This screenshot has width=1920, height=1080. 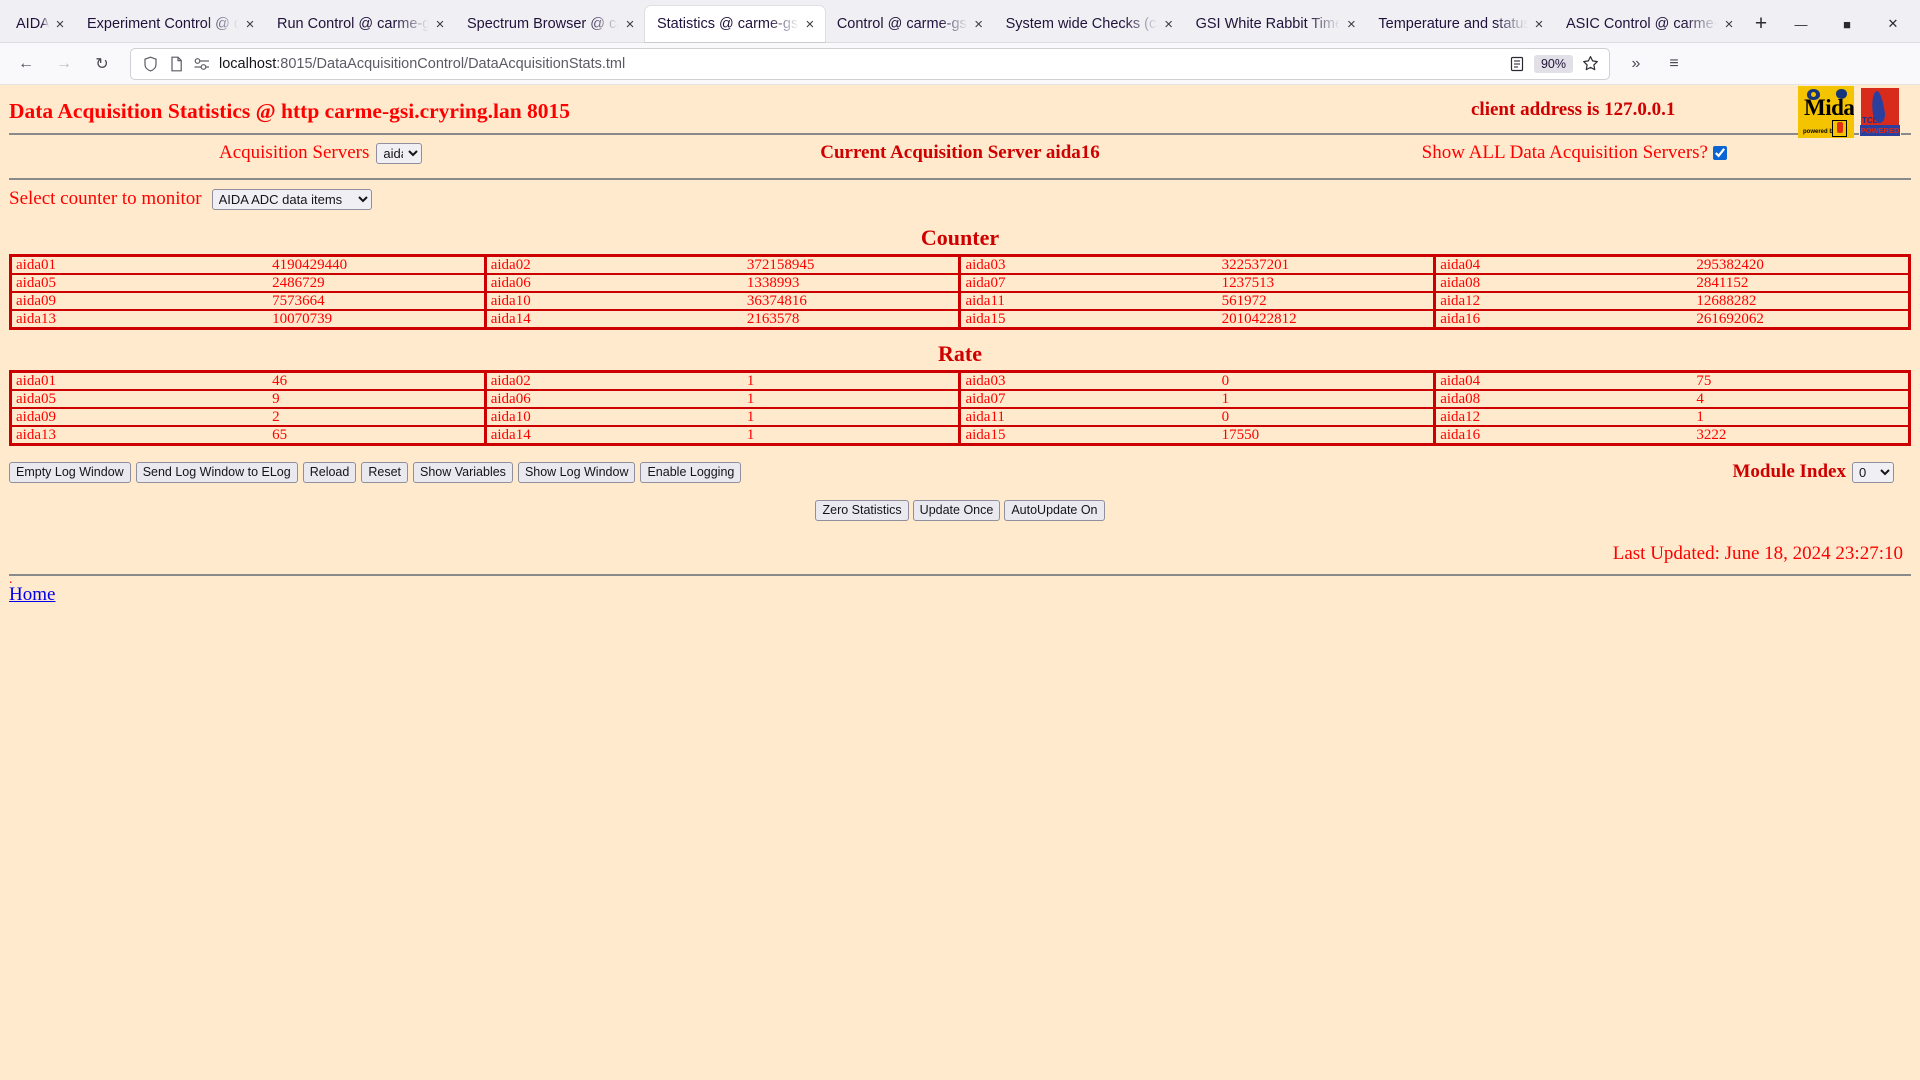 What do you see at coordinates (1313, 417) in the screenshot?
I see `server-value-cell: 0` at bounding box center [1313, 417].